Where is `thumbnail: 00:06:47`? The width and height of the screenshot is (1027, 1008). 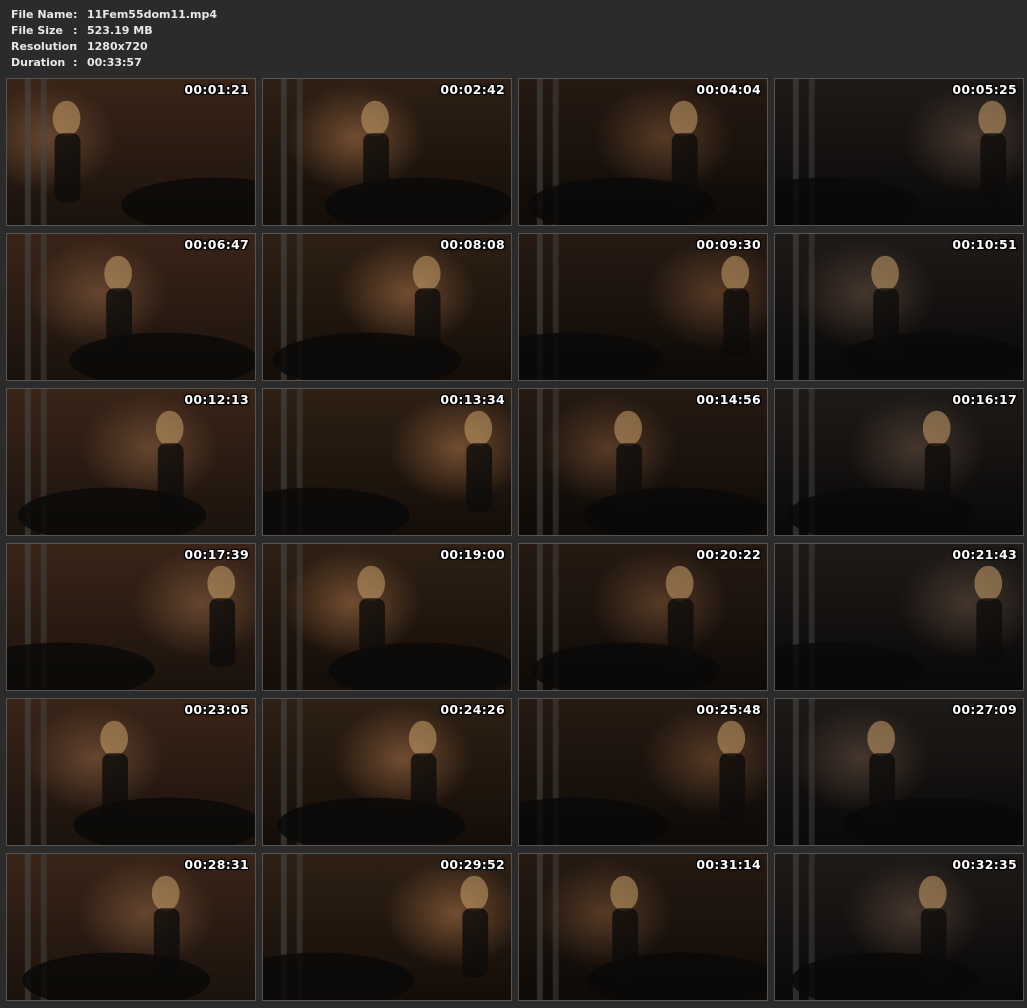
thumbnail: 00:06:47 is located at coordinates (131, 307).